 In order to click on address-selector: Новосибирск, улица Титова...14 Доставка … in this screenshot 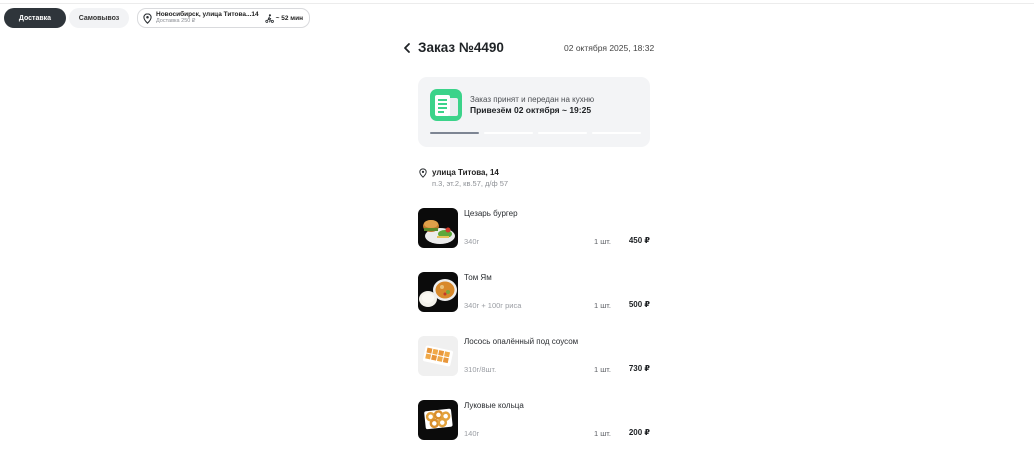, I will do `click(224, 18)`.